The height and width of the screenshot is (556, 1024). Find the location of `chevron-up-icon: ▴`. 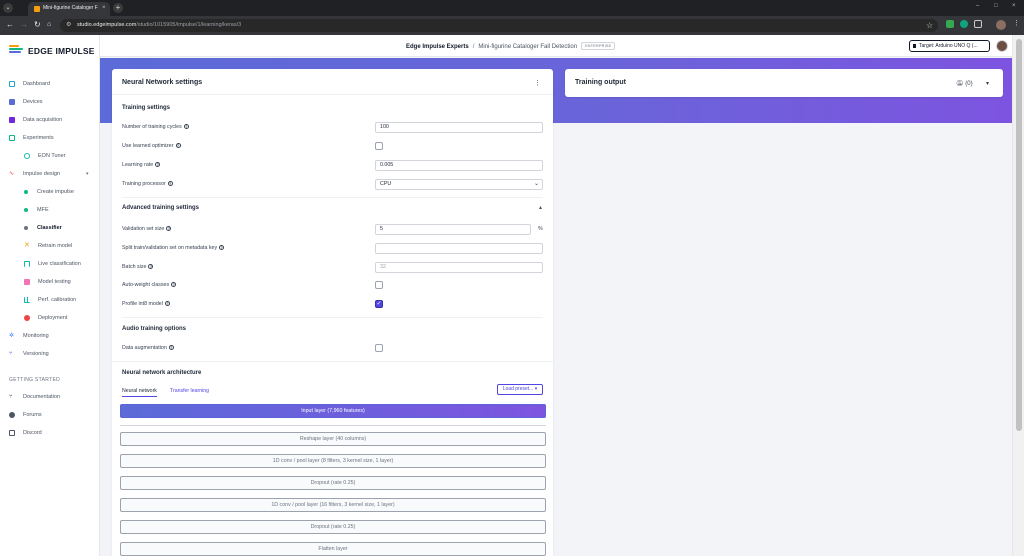

chevron-up-icon: ▴ is located at coordinates (540, 207).